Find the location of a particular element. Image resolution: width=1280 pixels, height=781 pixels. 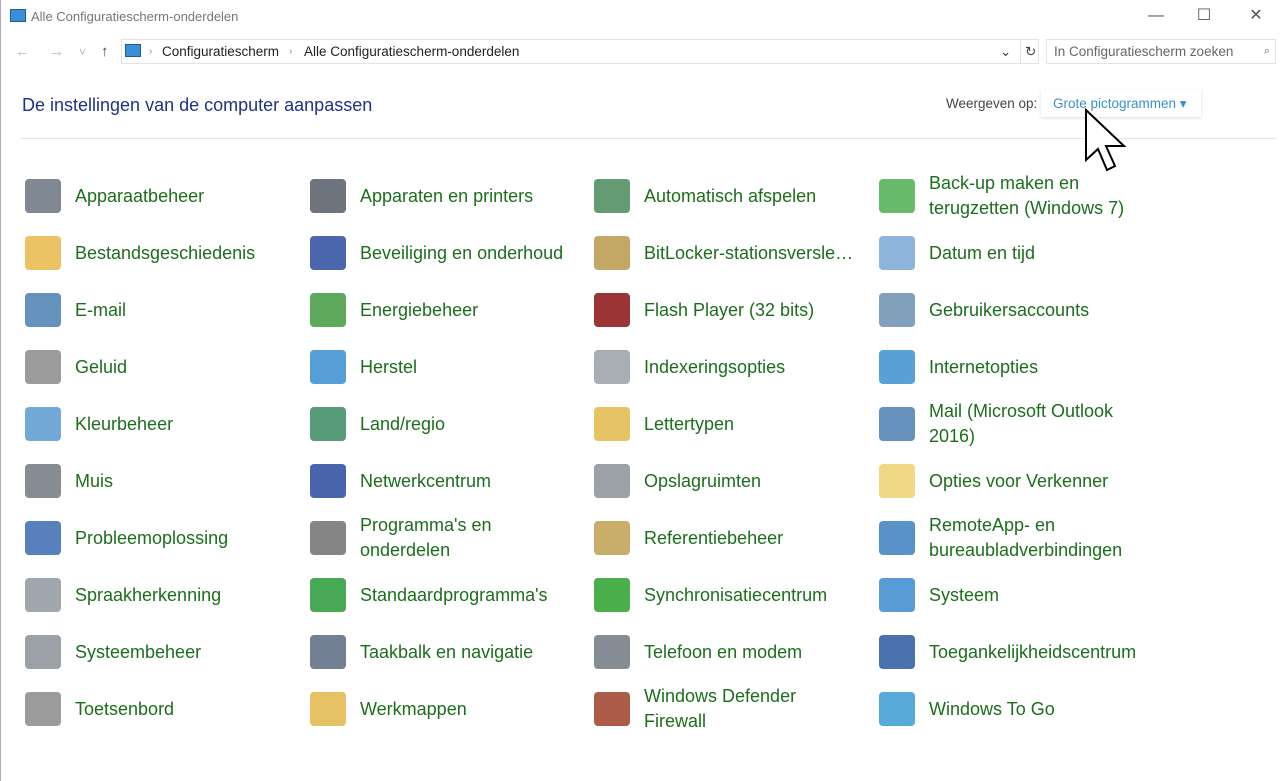

item-label: Telefoon en modem is located at coordinates (723, 651).